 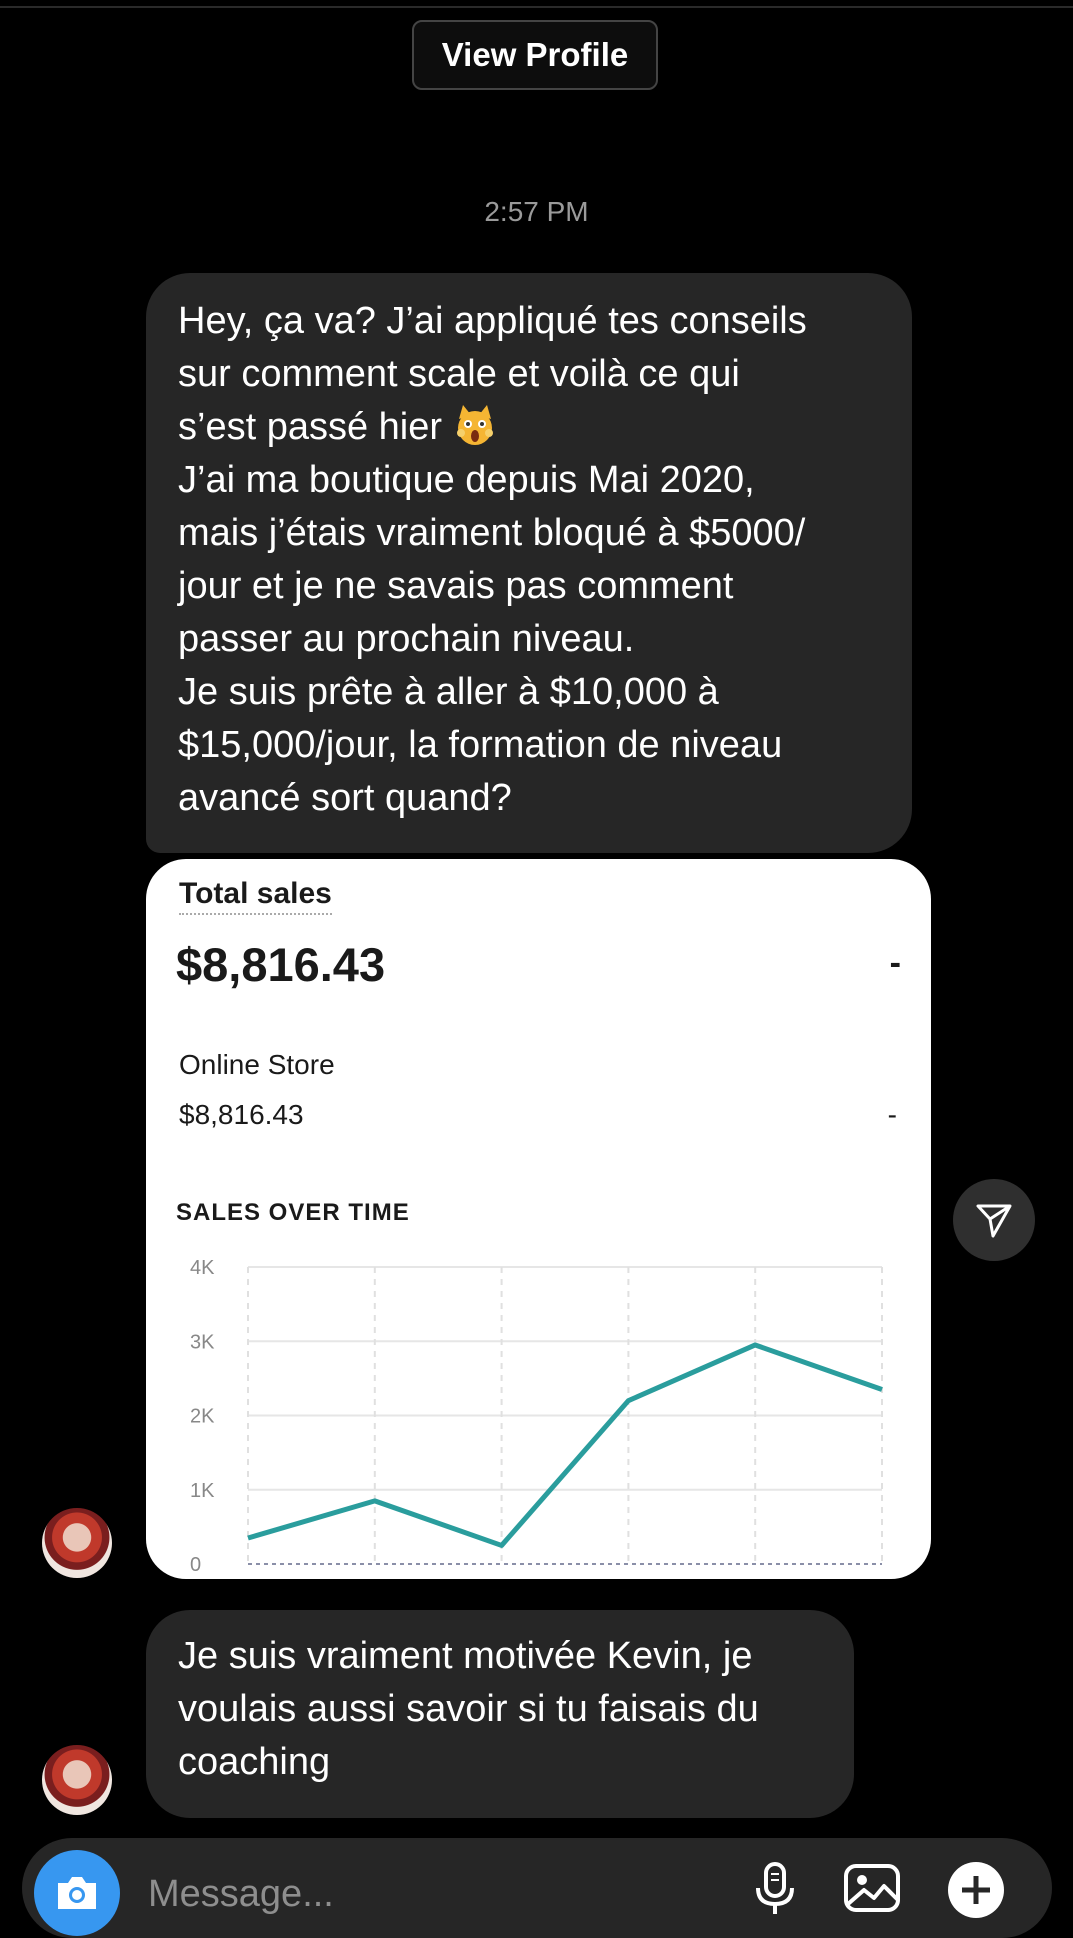 I want to click on message-composer, so click(x=537, y=1888).